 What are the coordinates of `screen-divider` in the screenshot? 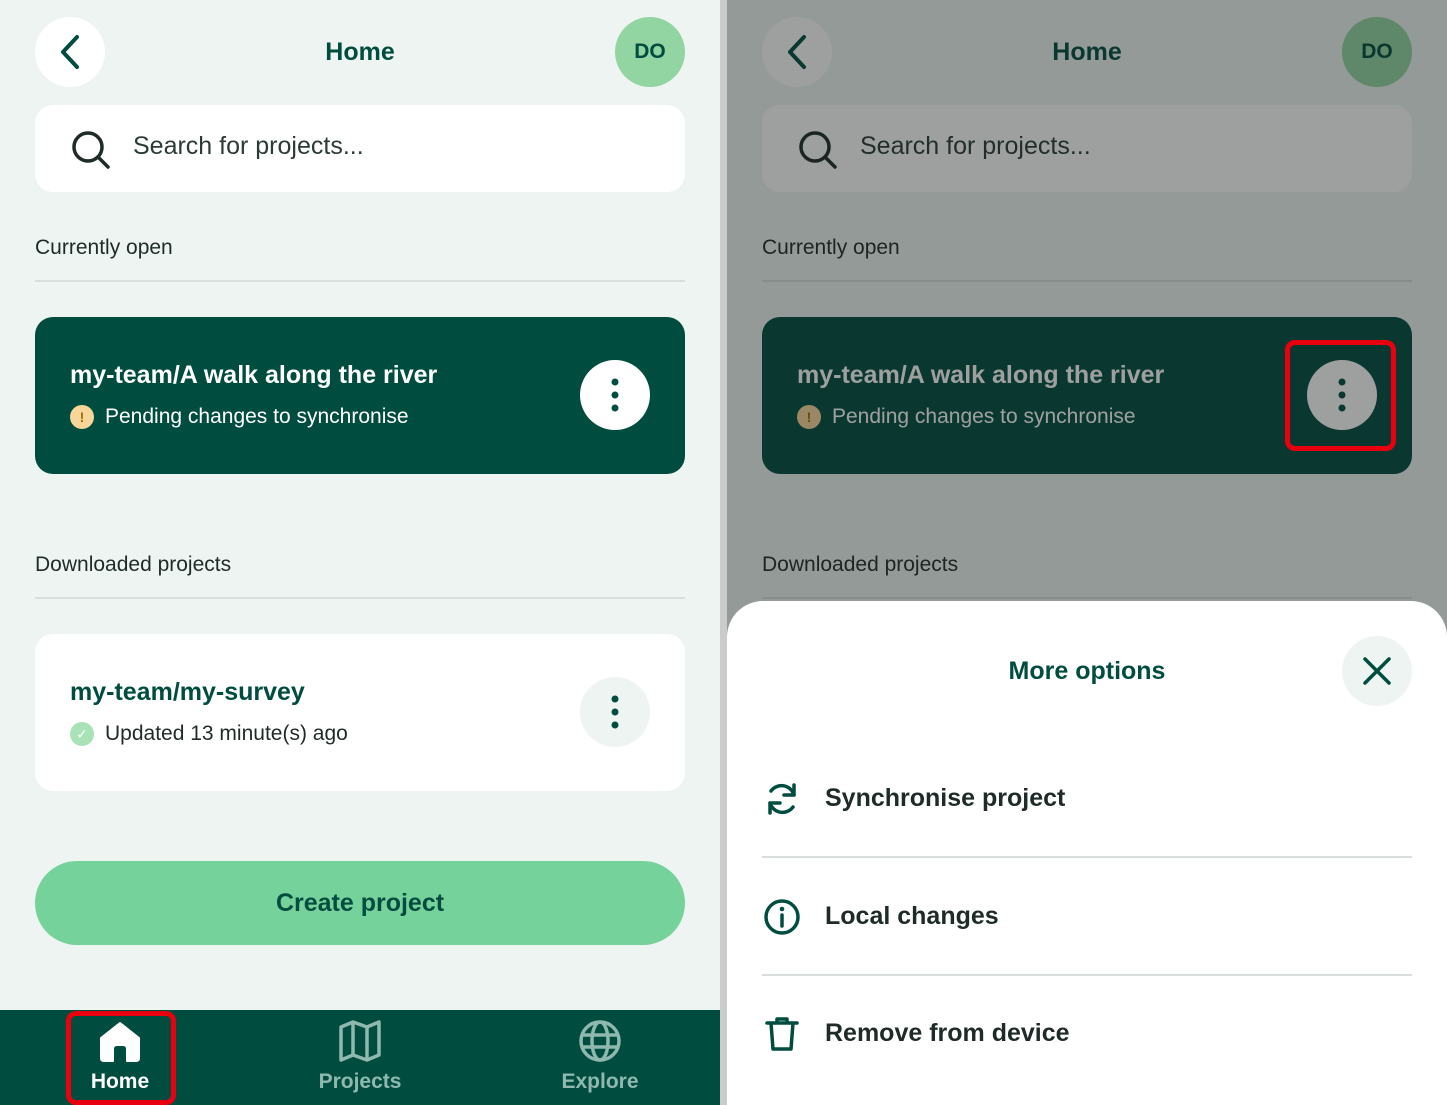 It's located at (723, 552).